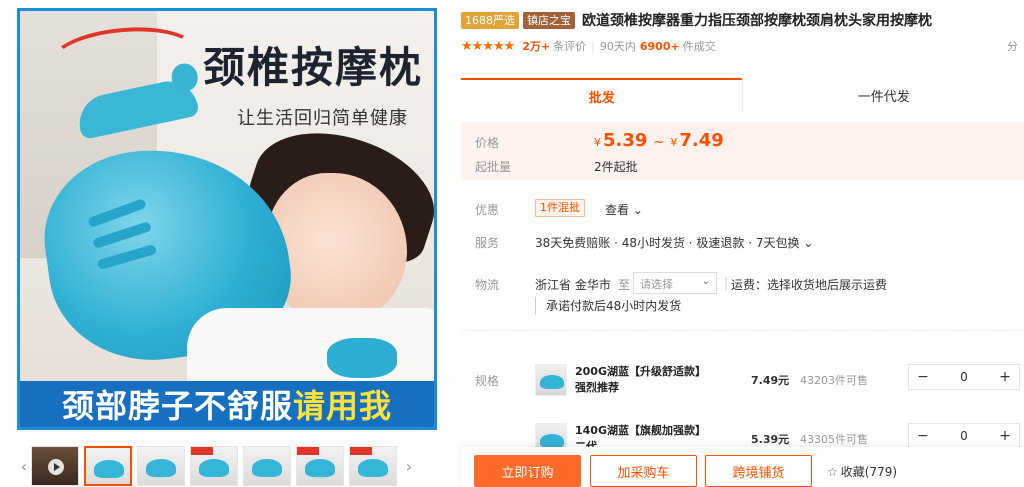  What do you see at coordinates (362, 358) in the screenshot?
I see `pillow-neck-roll` at bounding box center [362, 358].